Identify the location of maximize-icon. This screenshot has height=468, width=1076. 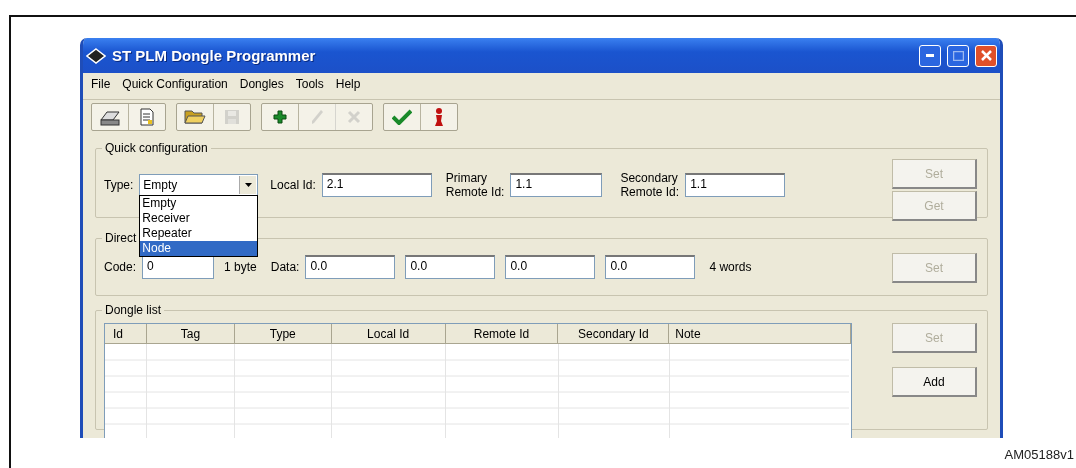
(958, 55).